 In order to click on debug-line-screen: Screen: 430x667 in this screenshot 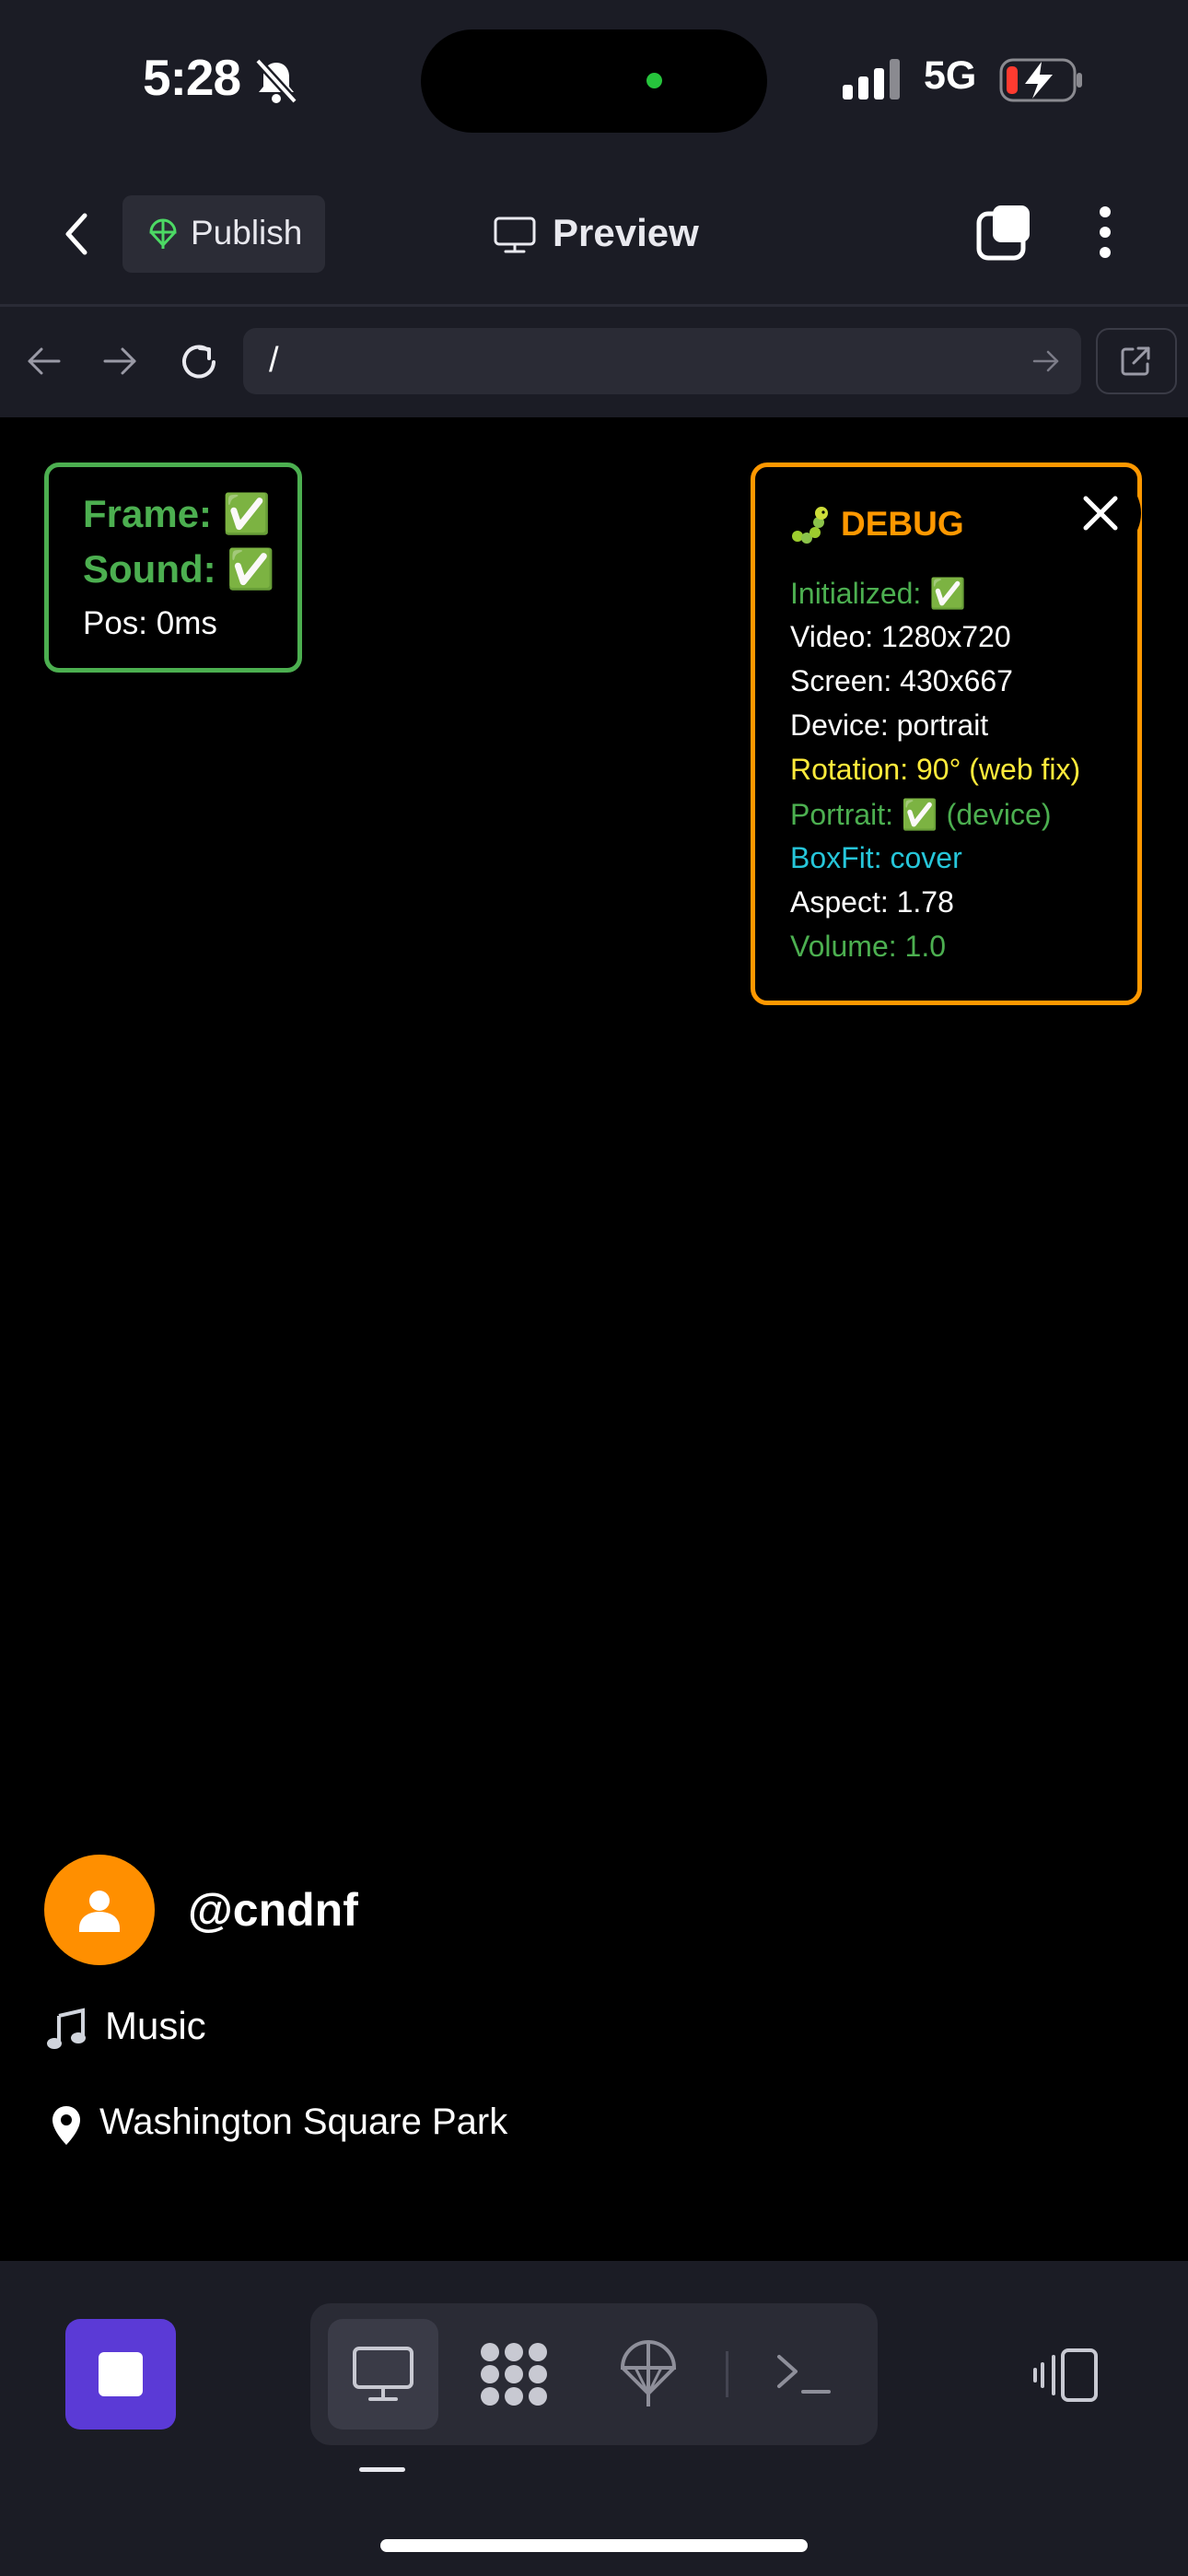, I will do `click(901, 680)`.